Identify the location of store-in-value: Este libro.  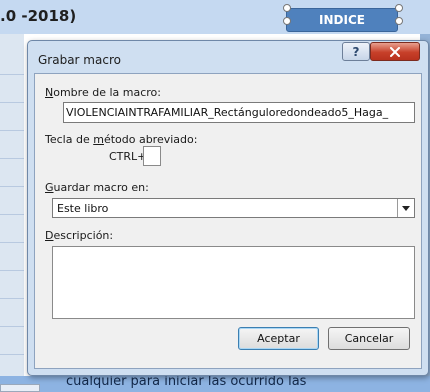
(83, 208).